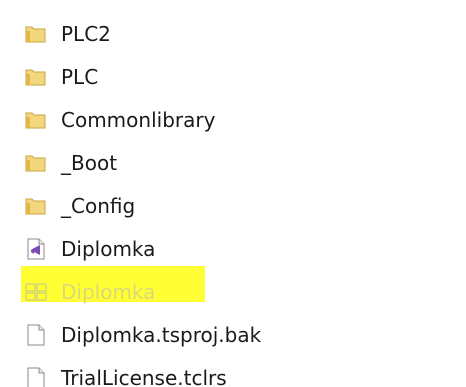 Image resolution: width=466 pixels, height=387 pixels. What do you see at coordinates (144, 376) in the screenshot?
I see `item-label: TrialLicense.tclrs` at bounding box center [144, 376].